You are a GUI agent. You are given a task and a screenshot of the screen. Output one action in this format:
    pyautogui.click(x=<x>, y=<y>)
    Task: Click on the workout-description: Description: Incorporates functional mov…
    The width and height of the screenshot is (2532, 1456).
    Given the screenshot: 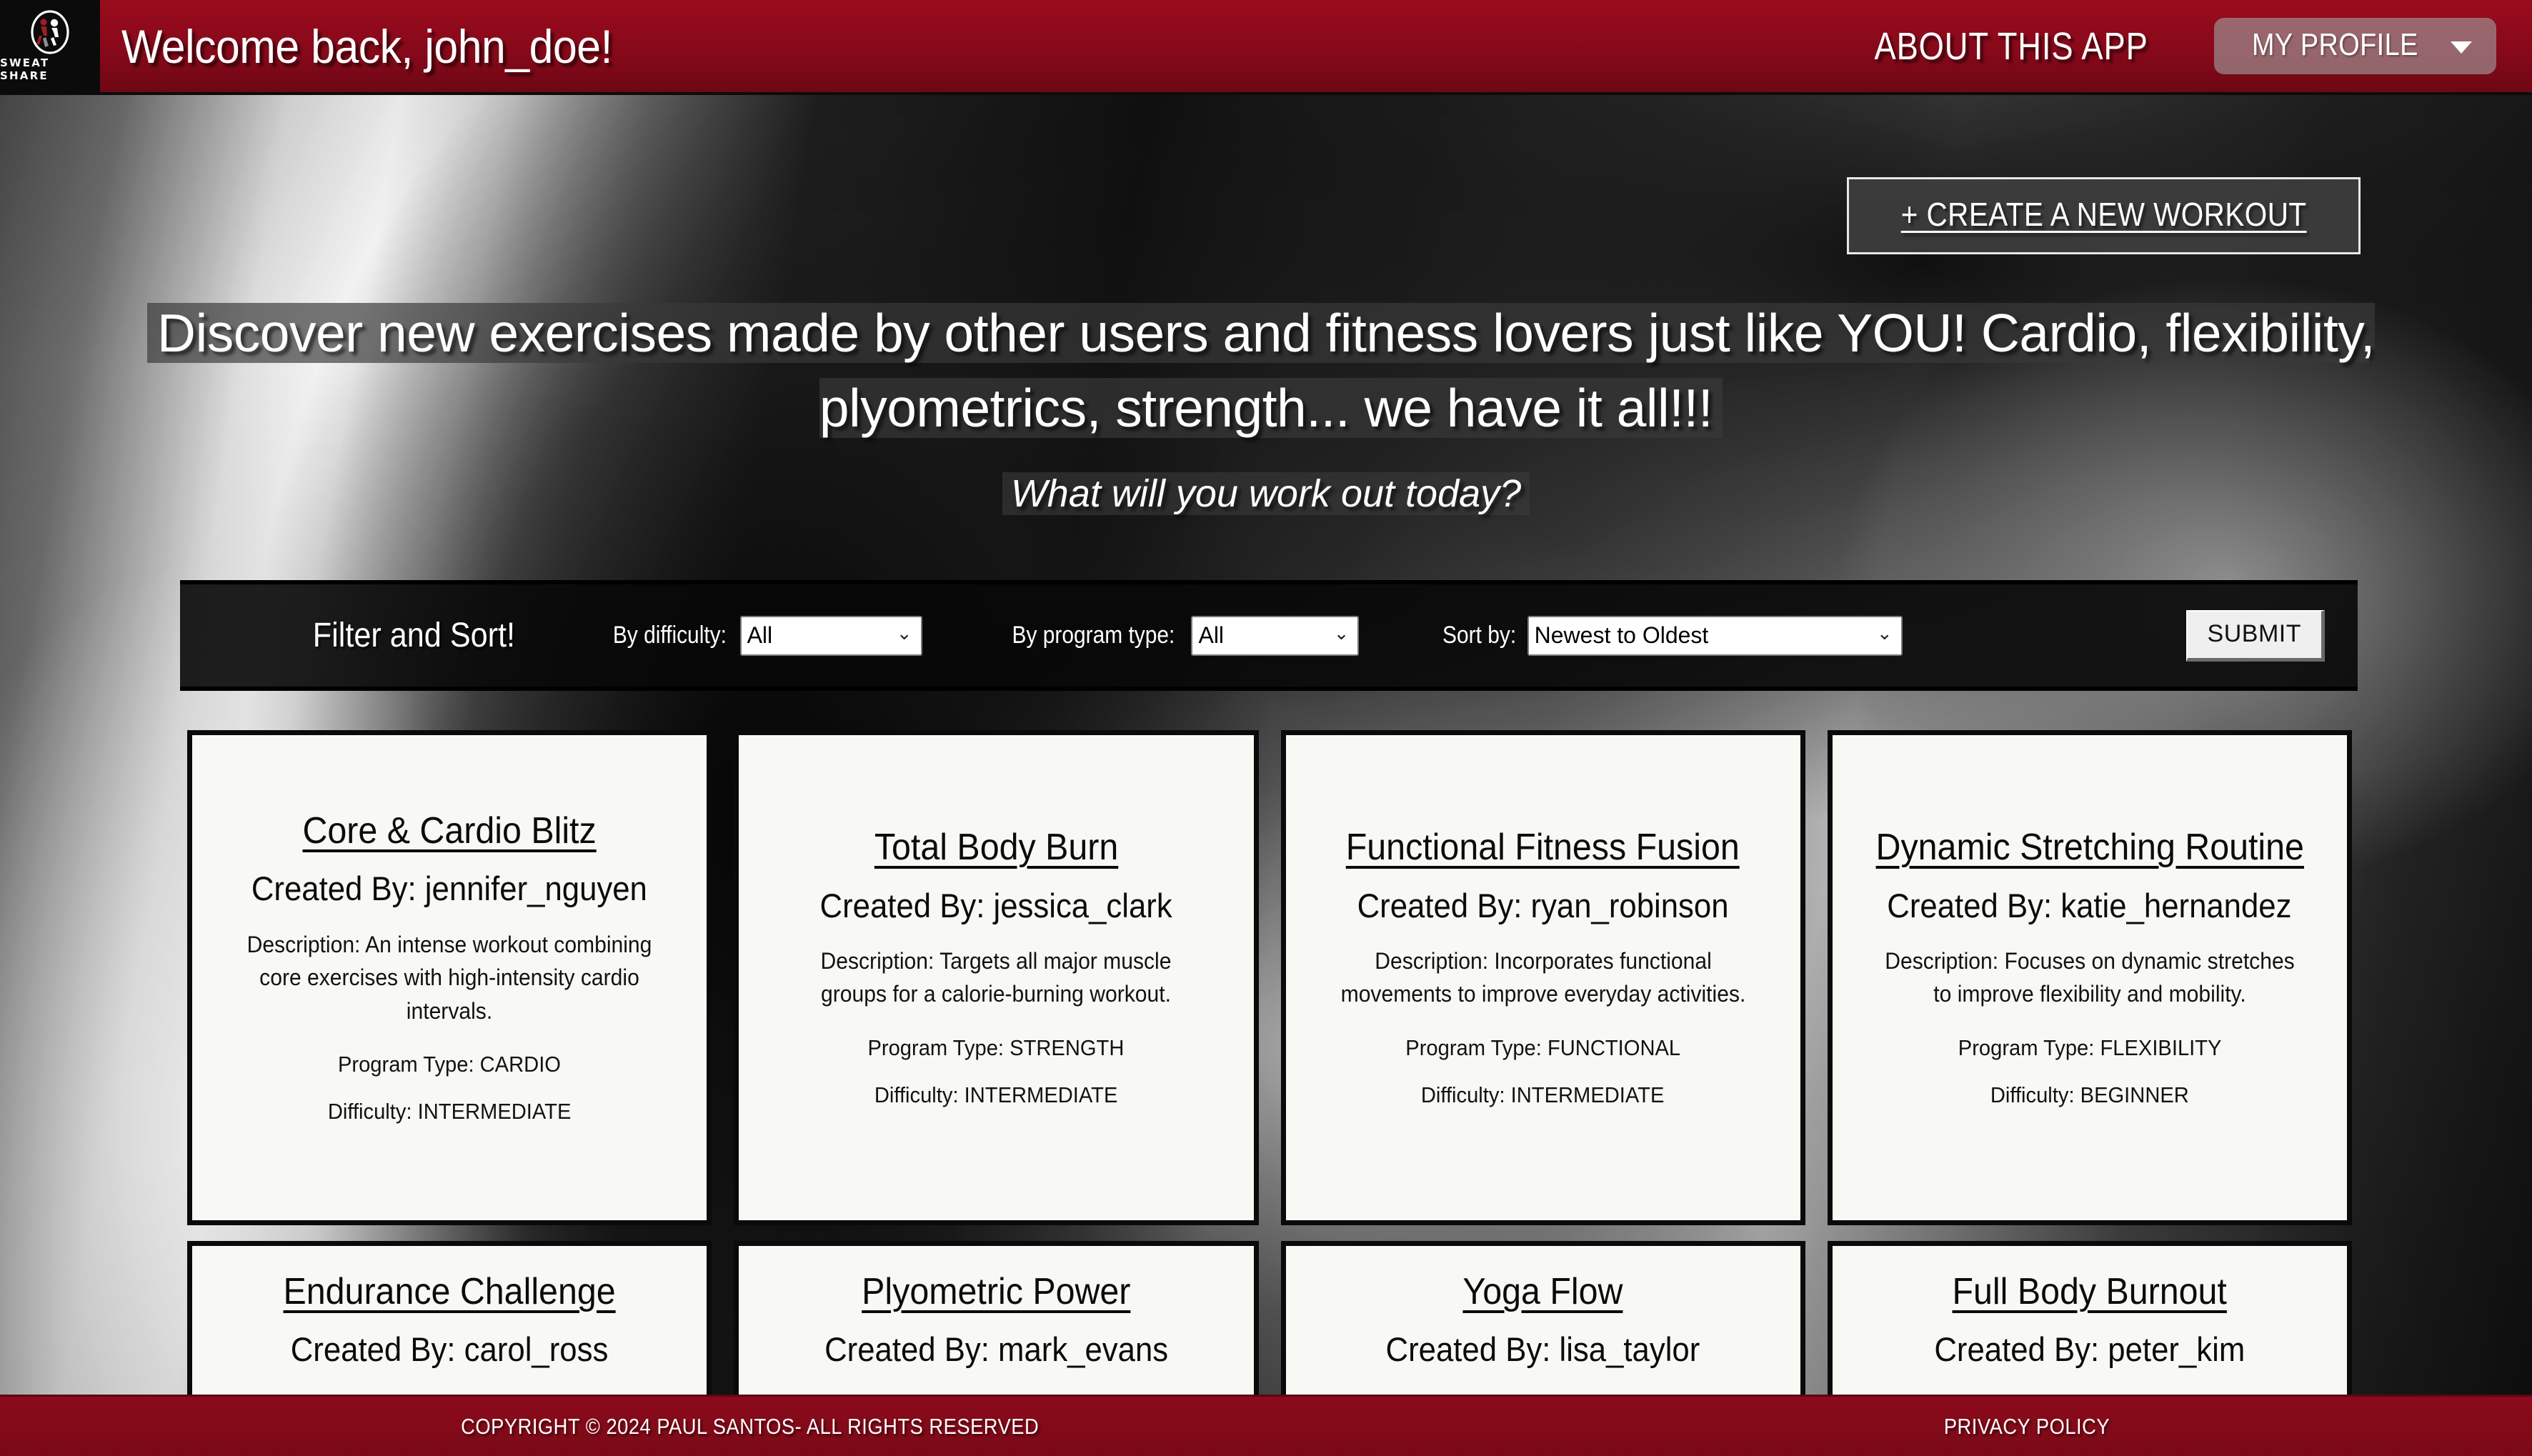 What is the action you would take?
    pyautogui.click(x=1542, y=977)
    